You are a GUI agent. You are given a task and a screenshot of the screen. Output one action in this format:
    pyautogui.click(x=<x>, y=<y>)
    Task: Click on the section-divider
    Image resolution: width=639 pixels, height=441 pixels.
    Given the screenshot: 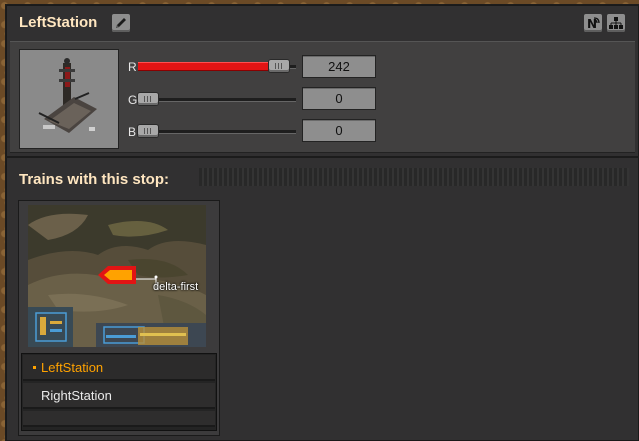 What is the action you would take?
    pyautogui.click(x=322, y=157)
    